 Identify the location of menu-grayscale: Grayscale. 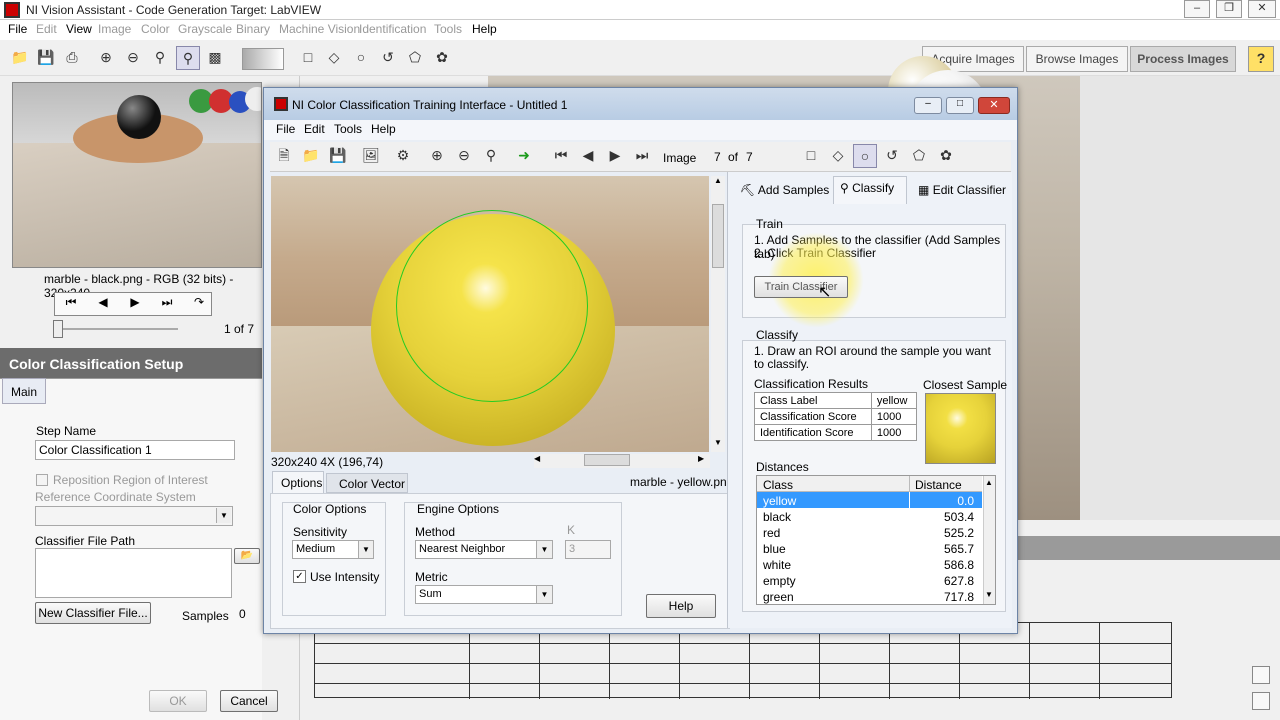
(205, 29).